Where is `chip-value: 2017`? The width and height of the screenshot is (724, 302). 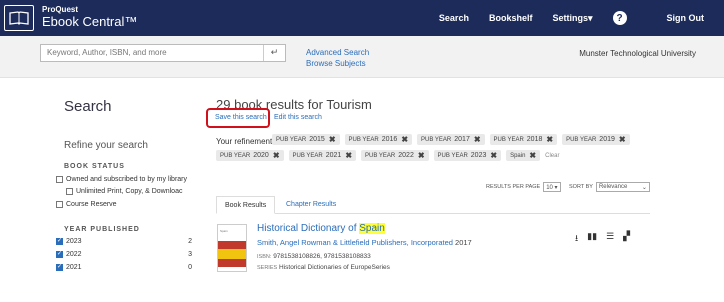
chip-value: 2017 is located at coordinates (462, 139).